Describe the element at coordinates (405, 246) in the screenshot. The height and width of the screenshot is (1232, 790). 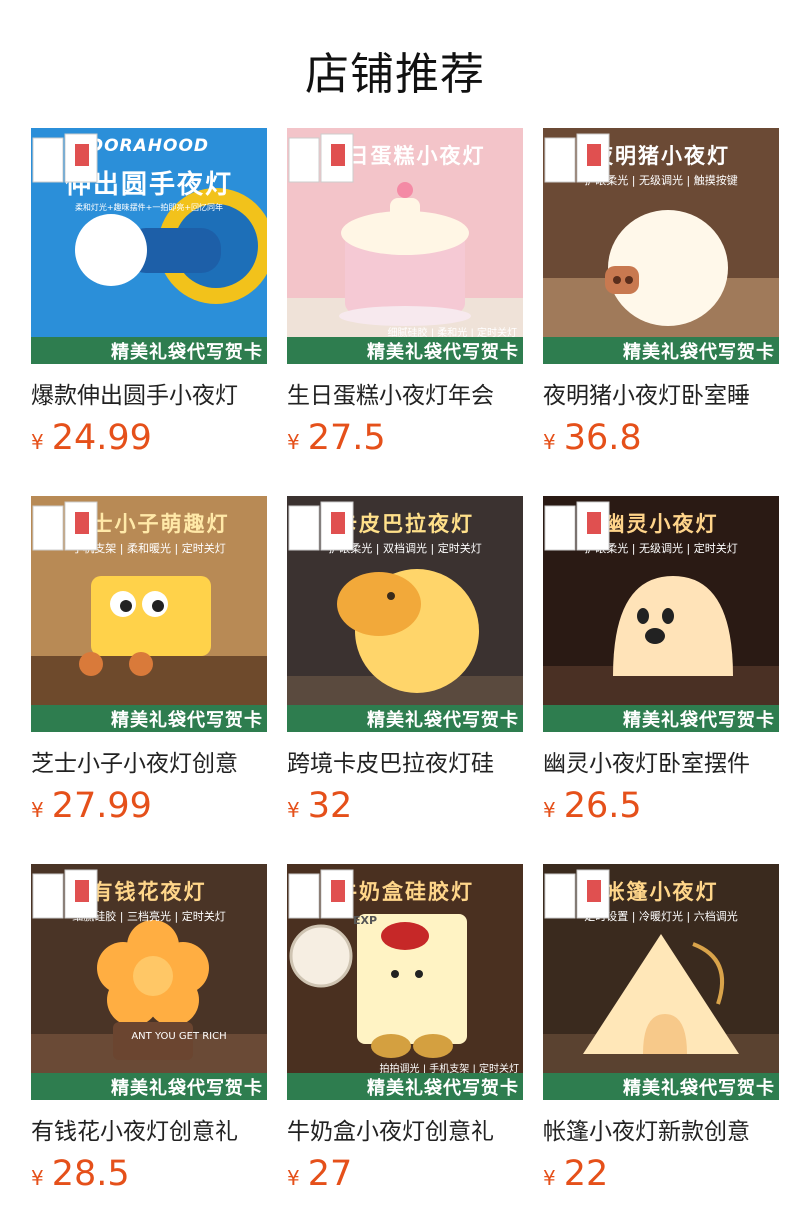
I see `product-image: 生日蛋糕小夜灯 细腻硅胶 | 柔和光 | 定时关灯 精美礼袋代写贺卡` at that location.